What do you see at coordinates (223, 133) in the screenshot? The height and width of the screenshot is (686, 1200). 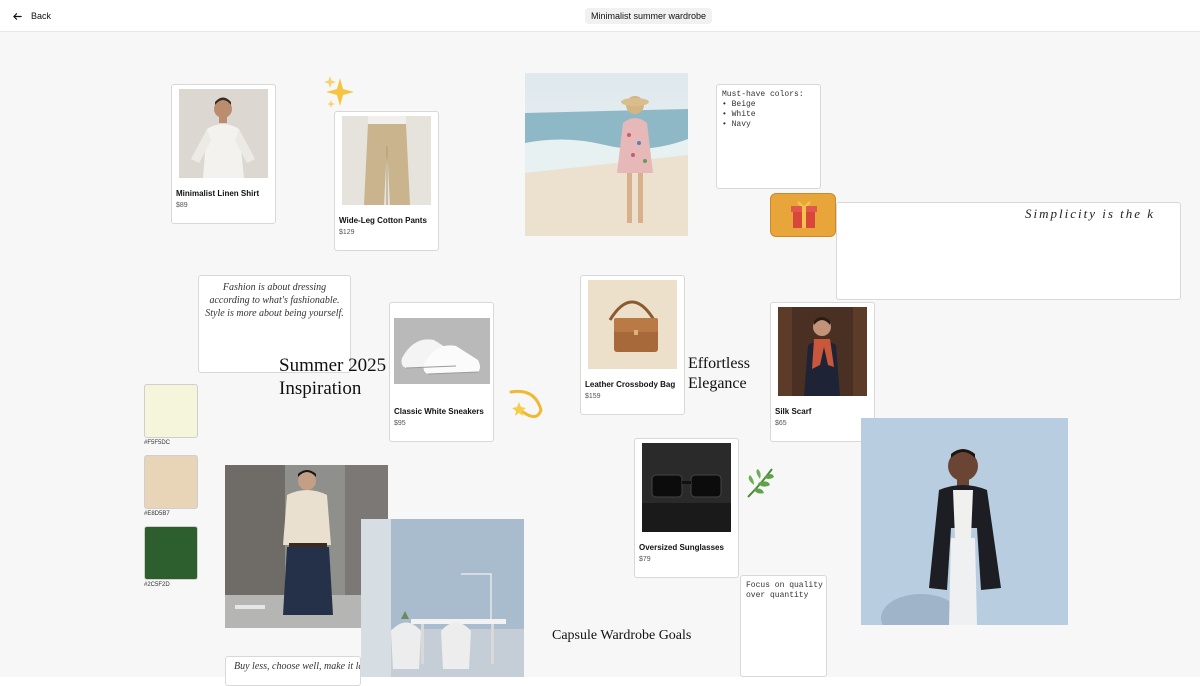 I see `product-image-linen-shirt` at bounding box center [223, 133].